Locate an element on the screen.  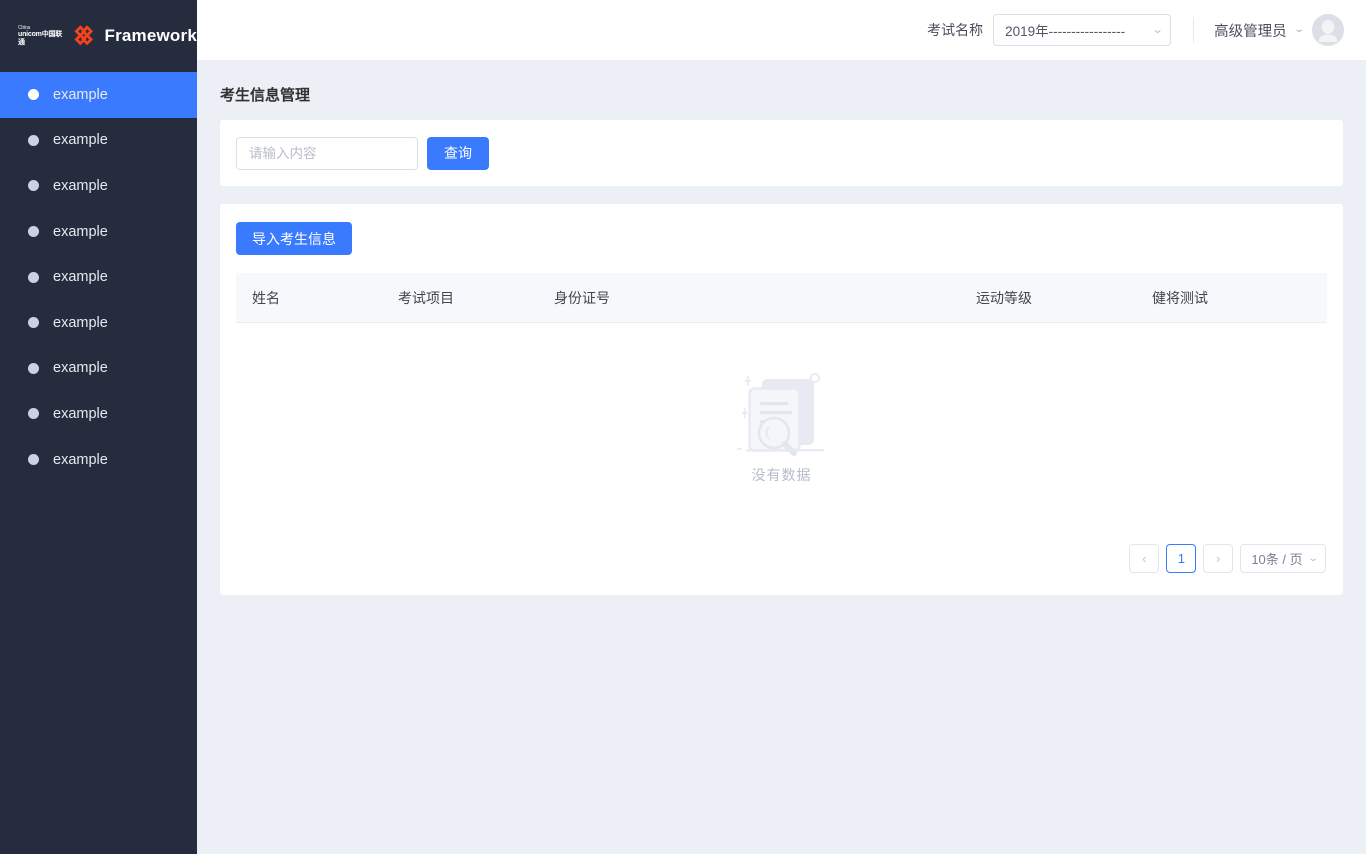
table-column-name: 姓名 is located at coordinates (266, 297).